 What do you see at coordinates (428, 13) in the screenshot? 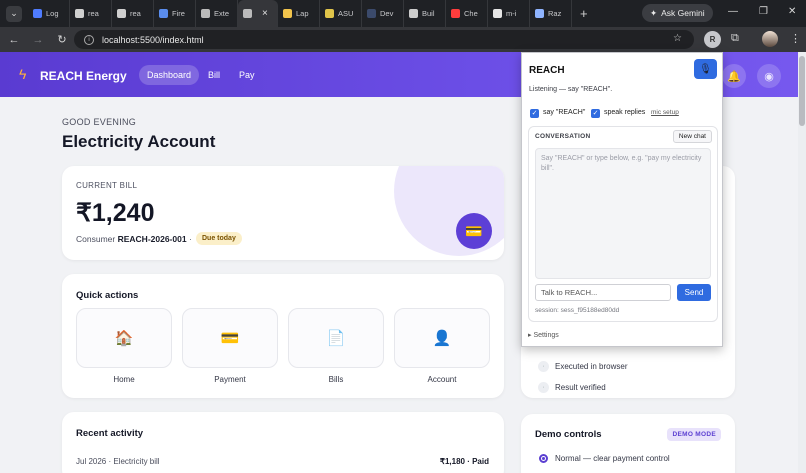
I see `tab-title: Buil` at bounding box center [428, 13].